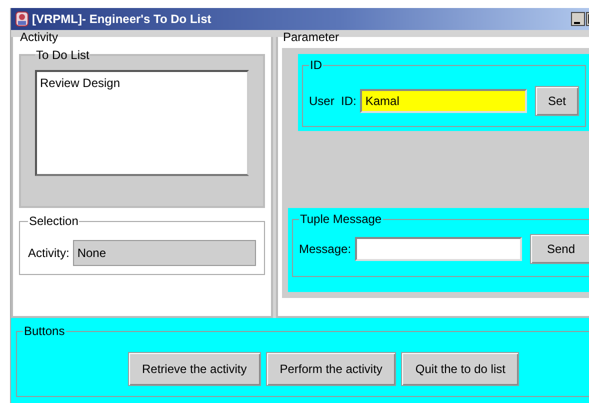 The width and height of the screenshot is (589, 403). What do you see at coordinates (22, 19) in the screenshot?
I see `app-icon` at bounding box center [22, 19].